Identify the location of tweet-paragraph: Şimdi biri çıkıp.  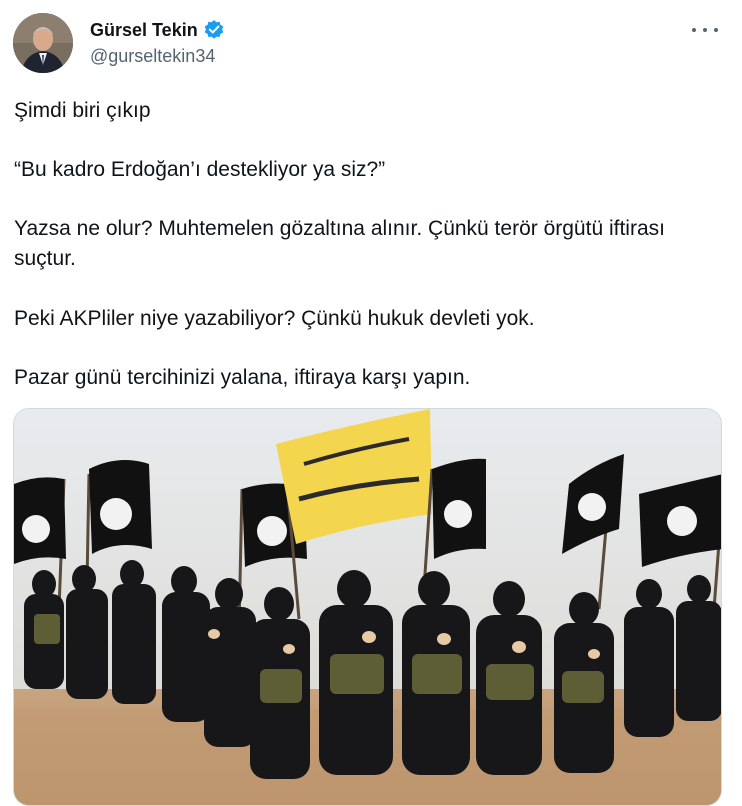
(82, 110).